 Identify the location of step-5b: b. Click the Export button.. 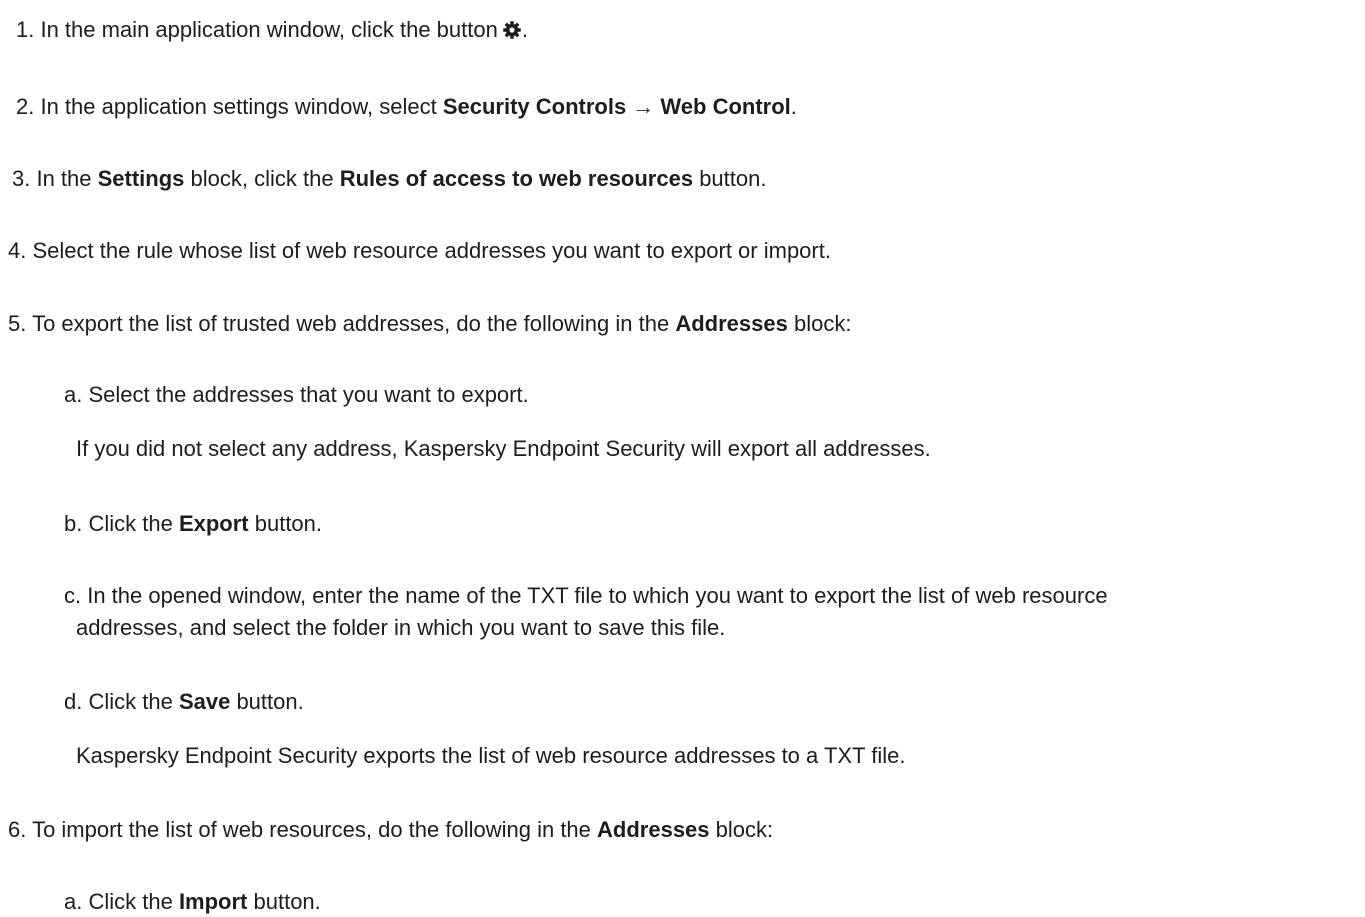
(193, 523).